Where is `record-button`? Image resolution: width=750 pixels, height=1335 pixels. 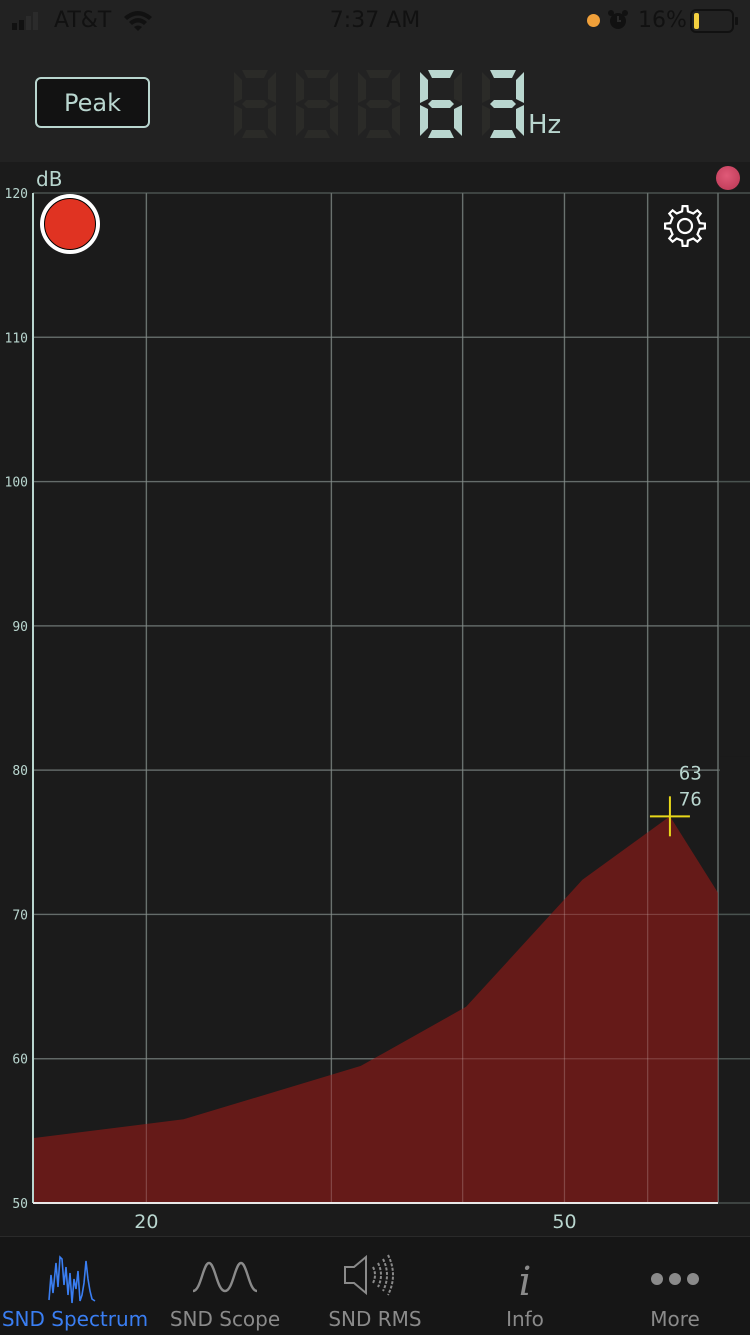
record-button is located at coordinates (70, 224).